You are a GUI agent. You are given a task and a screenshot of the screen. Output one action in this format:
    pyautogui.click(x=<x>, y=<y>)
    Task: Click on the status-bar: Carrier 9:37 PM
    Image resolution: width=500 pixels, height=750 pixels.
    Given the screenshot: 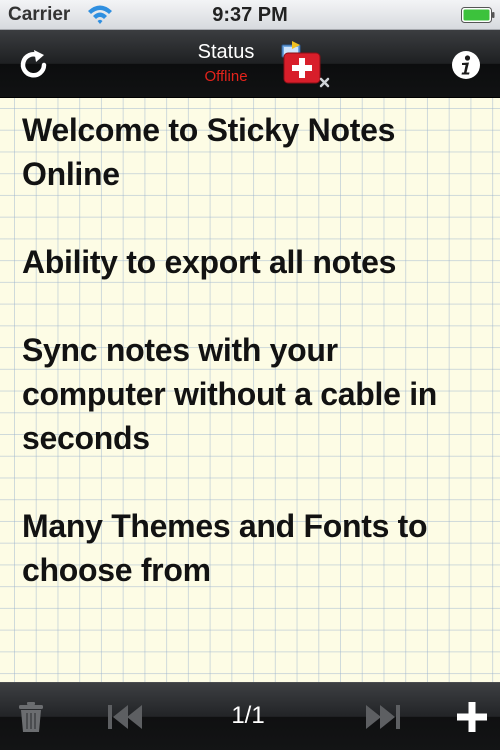 What is the action you would take?
    pyautogui.click(x=250, y=15)
    